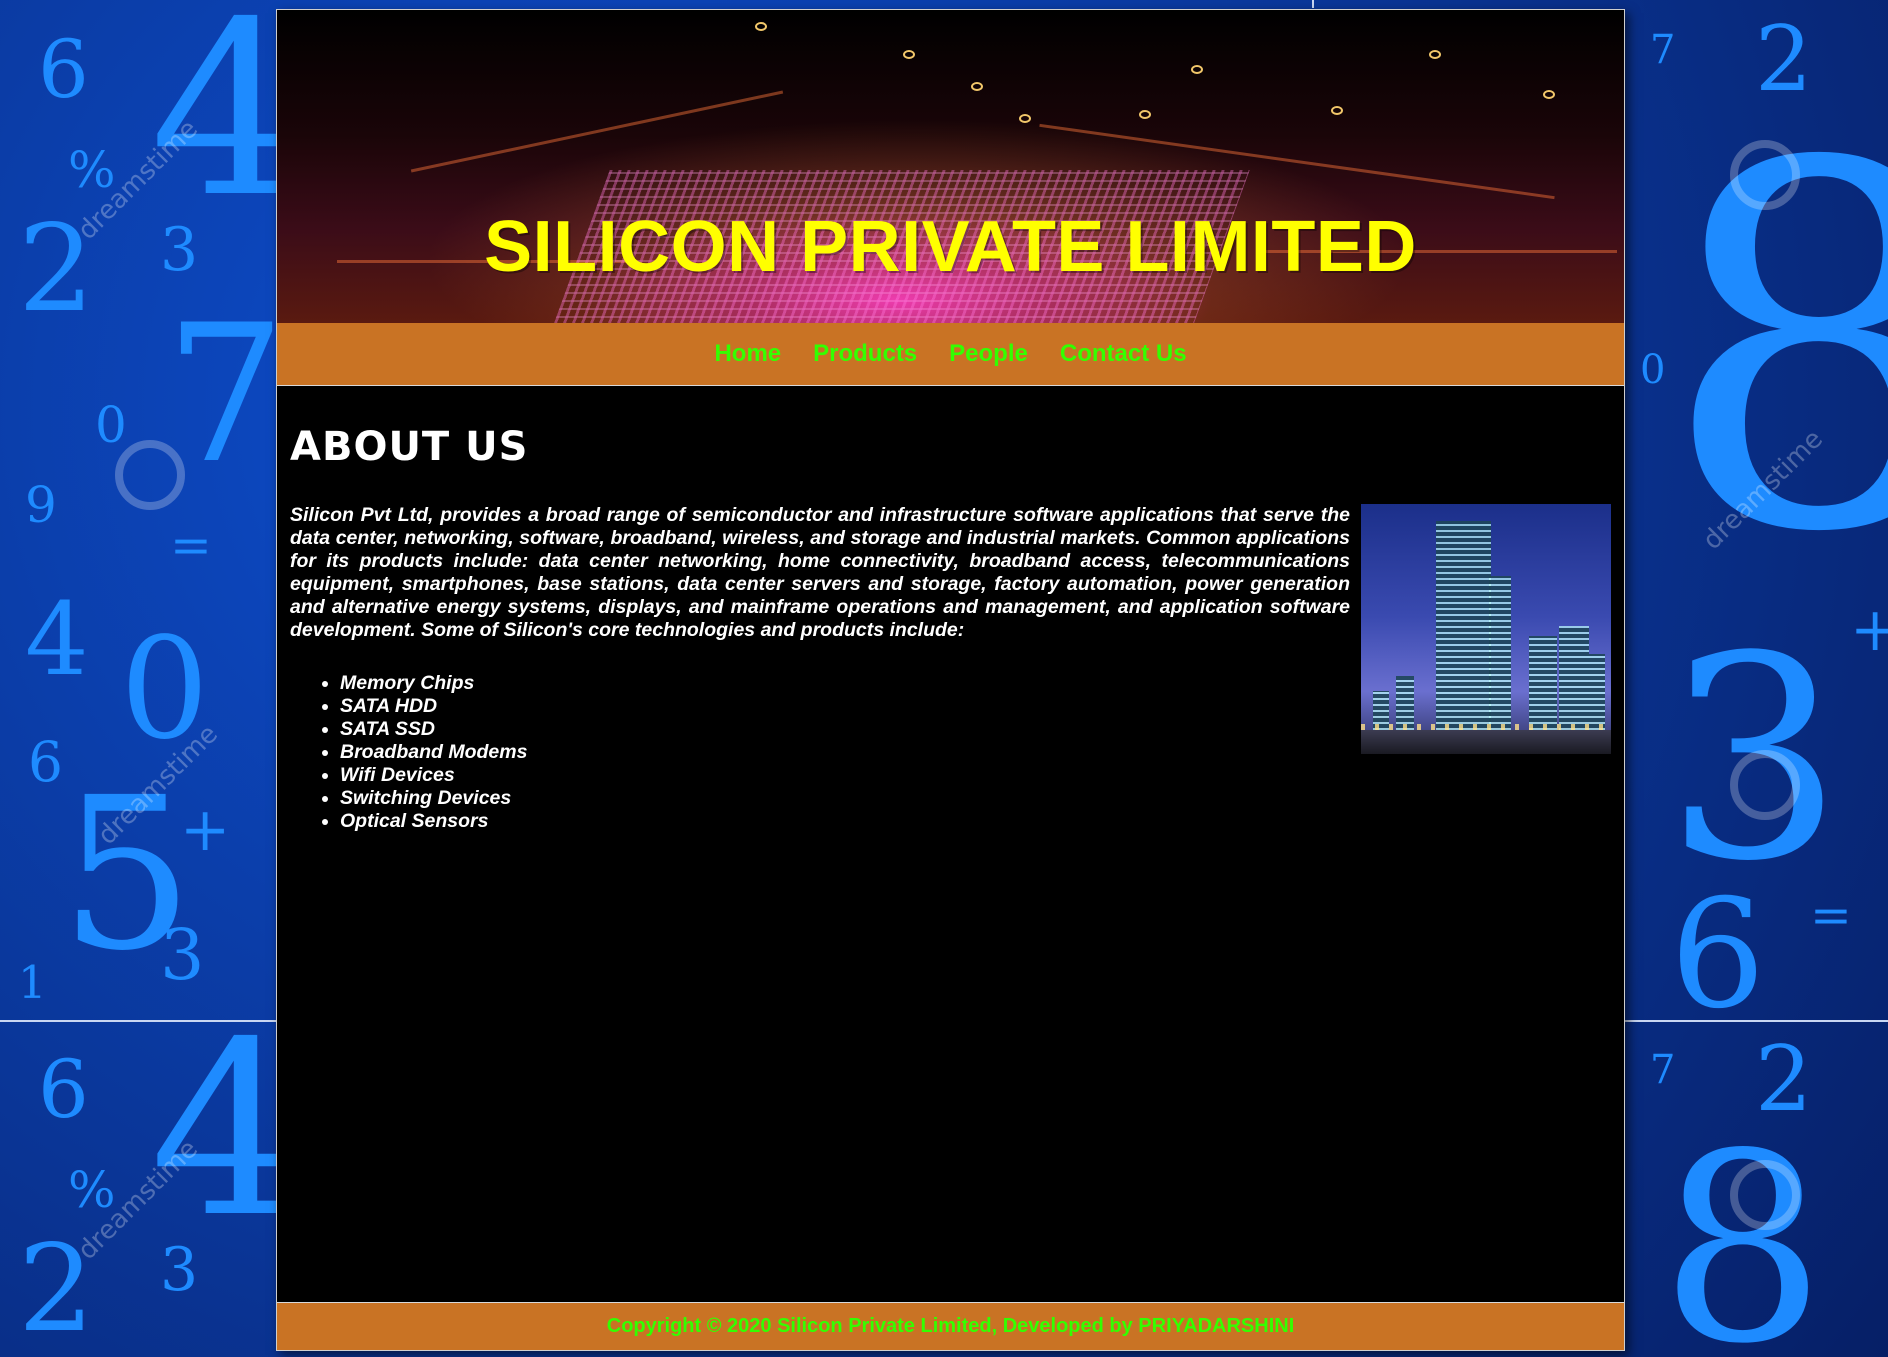 This screenshot has height=1357, width=1888. What do you see at coordinates (950, 247) in the screenshot?
I see `site-title: SILICON PRIVATE LIMITED` at bounding box center [950, 247].